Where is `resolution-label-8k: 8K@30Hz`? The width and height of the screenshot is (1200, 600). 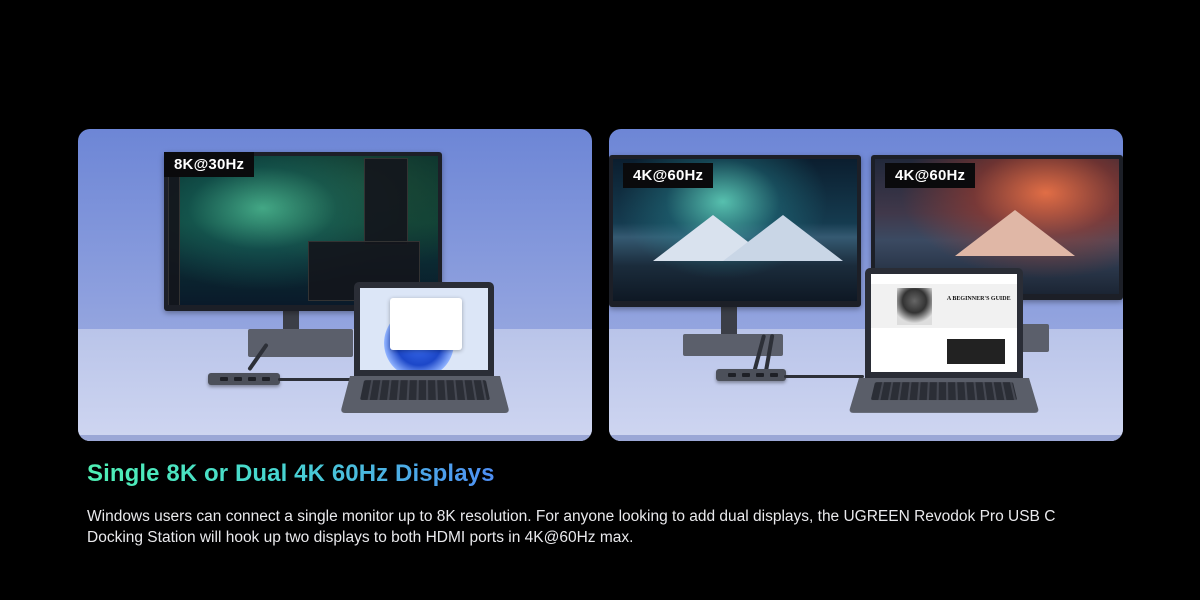 resolution-label-8k: 8K@30Hz is located at coordinates (209, 164).